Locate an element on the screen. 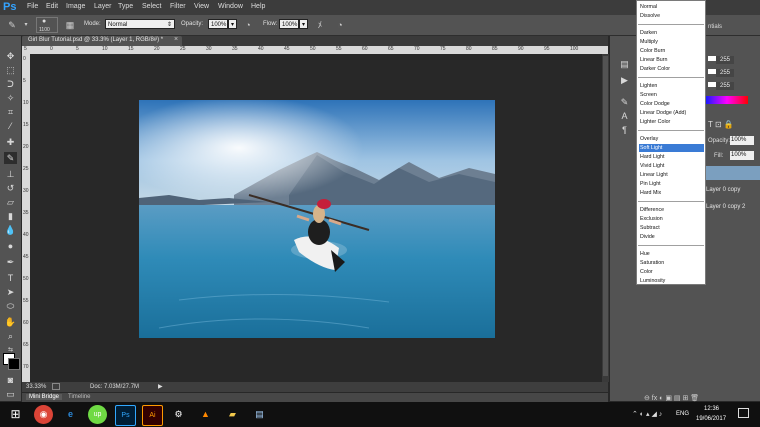 This screenshot has height=427, width=760. layer-actions-icon: ⊖ fx ◐ ▣ ▤ ⊞ 🗑 is located at coordinates (671, 398).